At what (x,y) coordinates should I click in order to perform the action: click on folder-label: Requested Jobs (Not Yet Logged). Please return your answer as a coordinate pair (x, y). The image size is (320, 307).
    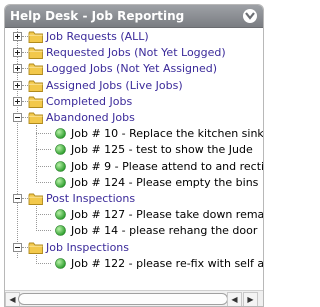
    Looking at the image, I should click on (136, 52).